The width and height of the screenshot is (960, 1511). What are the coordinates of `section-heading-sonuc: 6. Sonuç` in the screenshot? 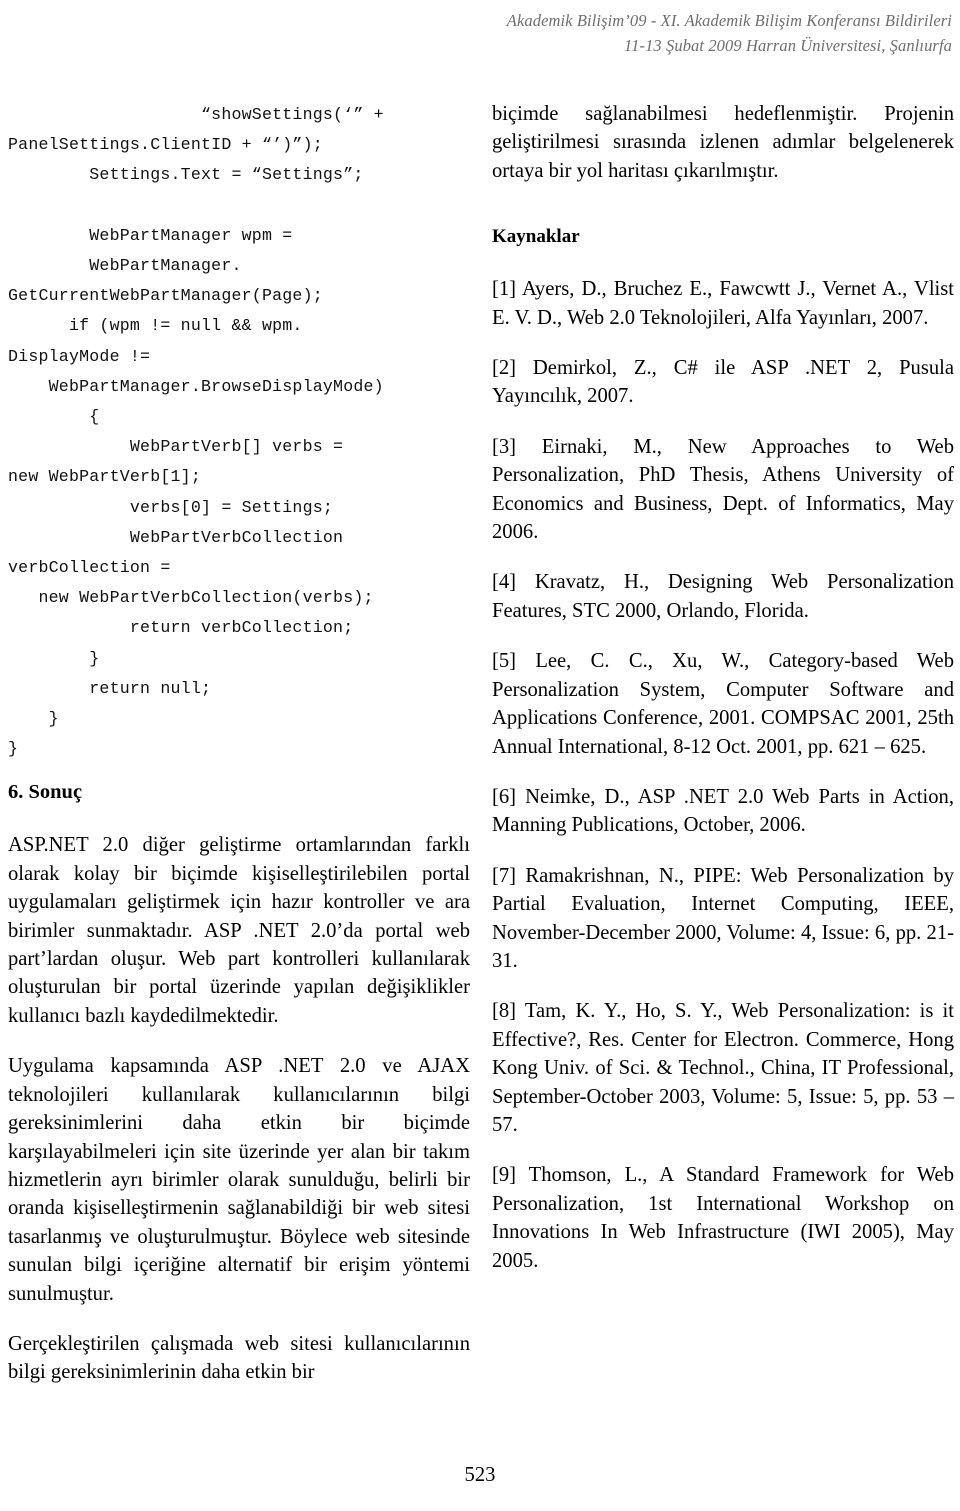 It's located at (45, 792).